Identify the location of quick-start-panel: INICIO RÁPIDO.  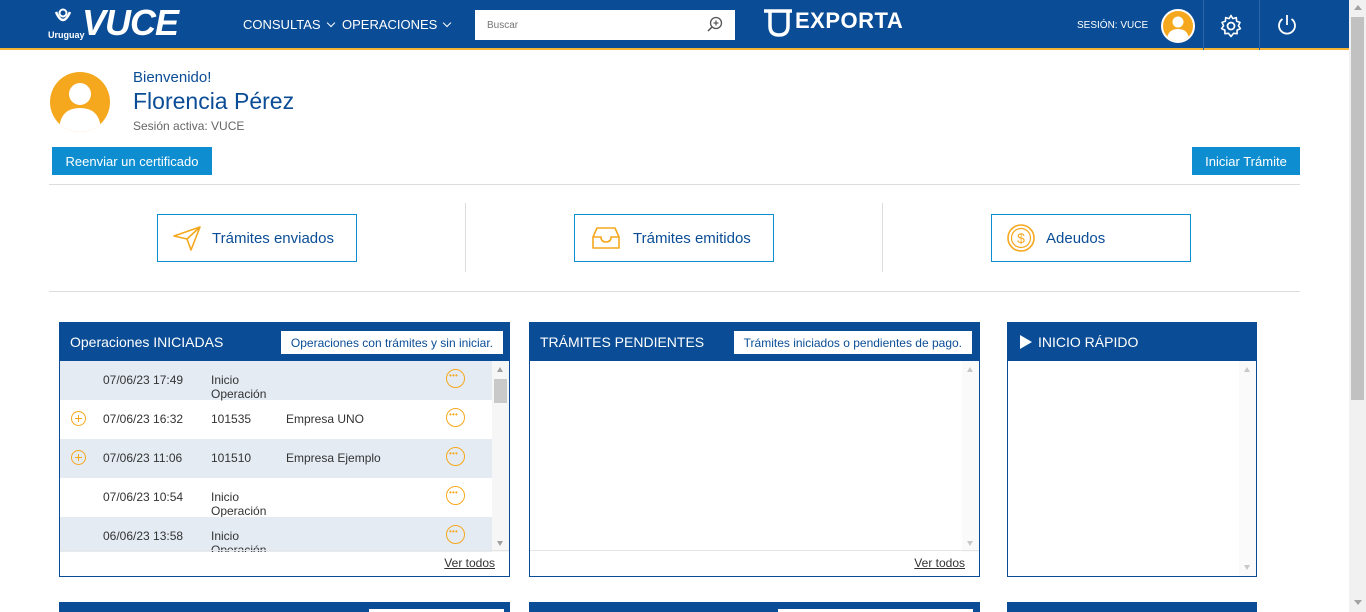
(1132, 449).